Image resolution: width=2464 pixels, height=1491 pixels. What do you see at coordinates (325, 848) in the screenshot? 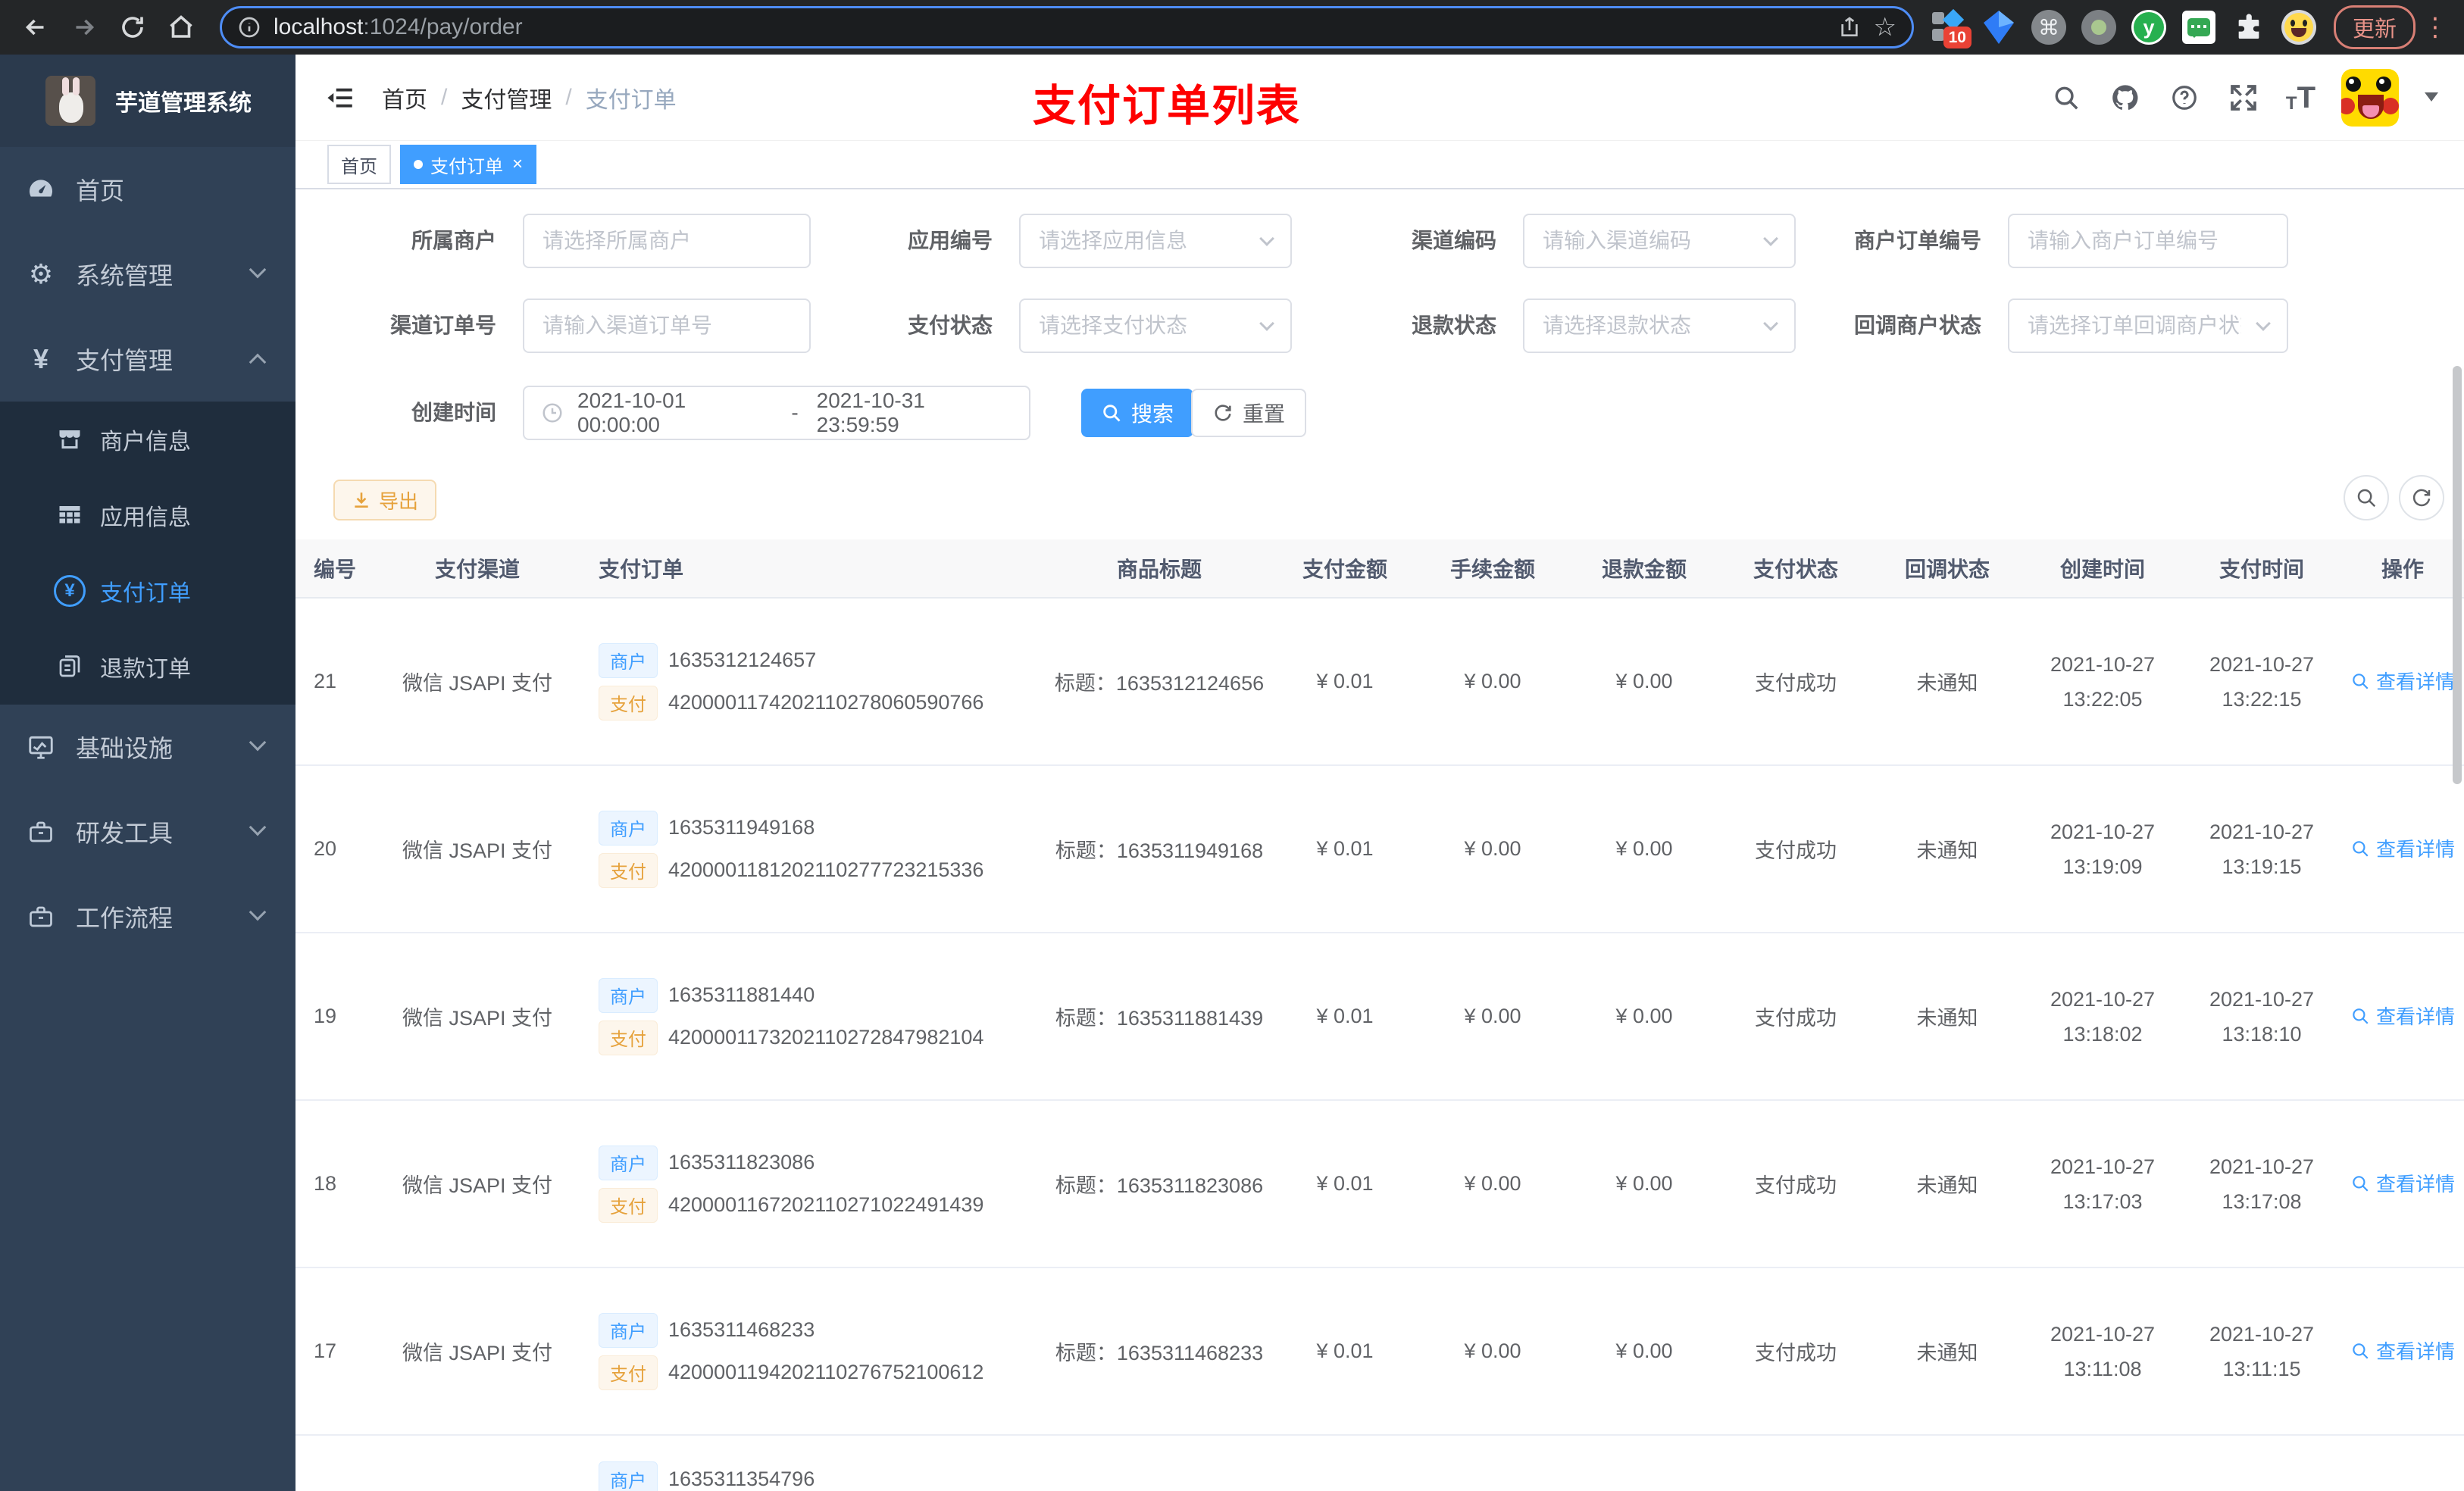
I see `order-id: 20` at bounding box center [325, 848].